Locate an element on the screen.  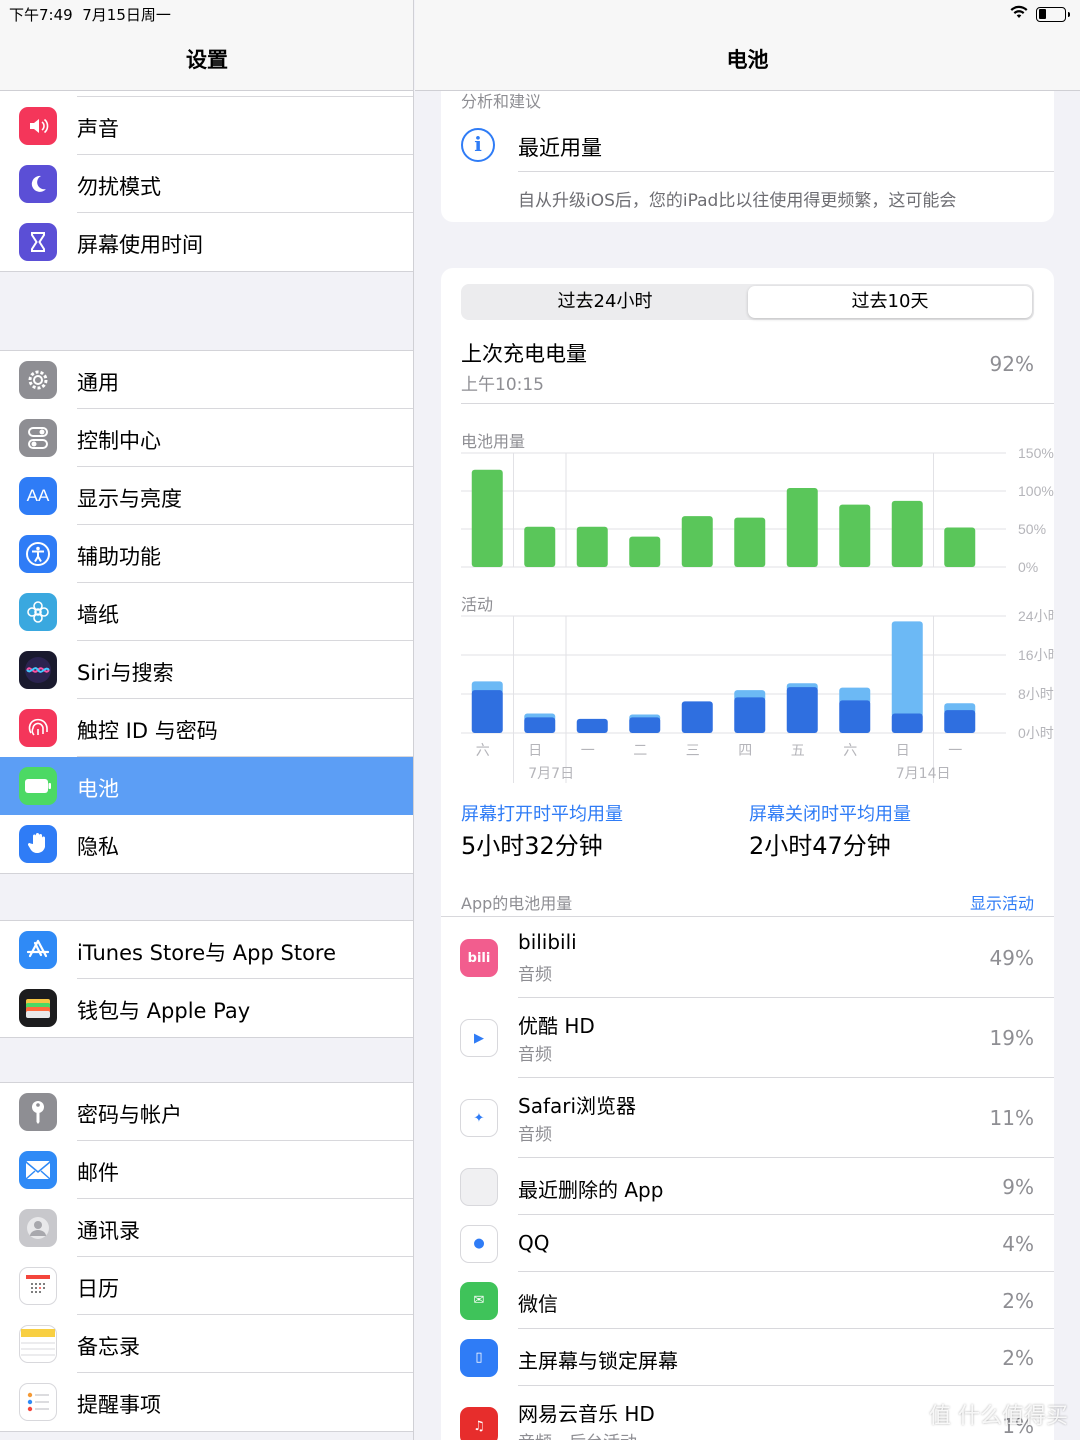
x-tick-label: 一 is located at coordinates (955, 751).